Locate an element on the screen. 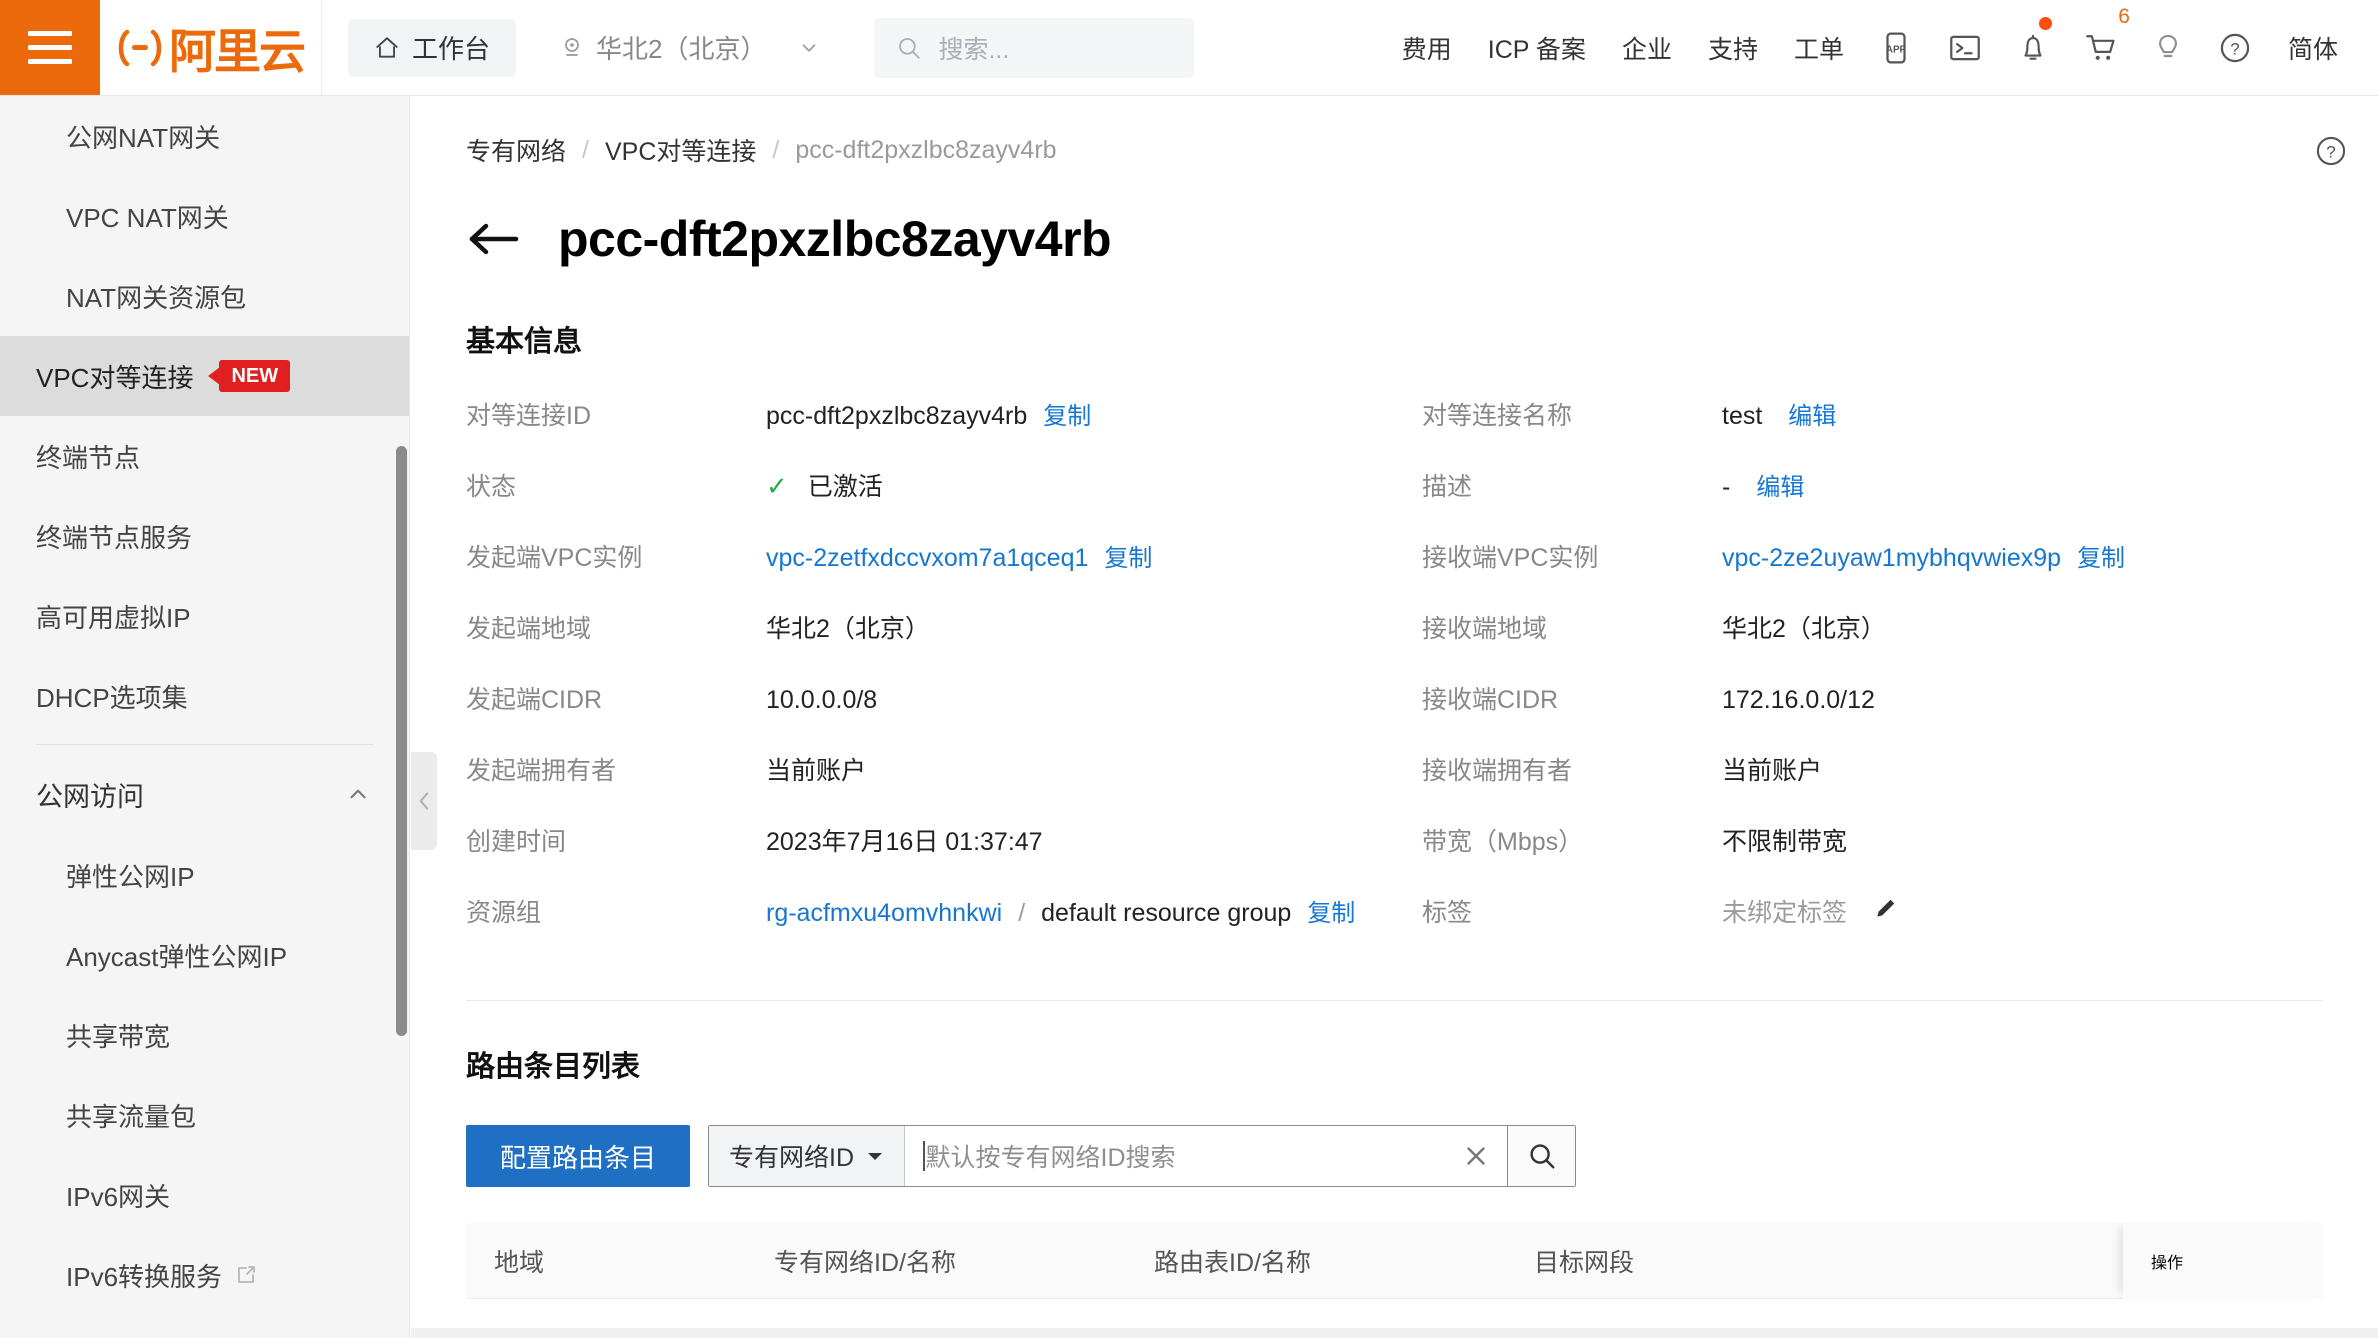 This screenshot has height=1338, width=2378. info-value: 当前账户 is located at coordinates (816, 771).